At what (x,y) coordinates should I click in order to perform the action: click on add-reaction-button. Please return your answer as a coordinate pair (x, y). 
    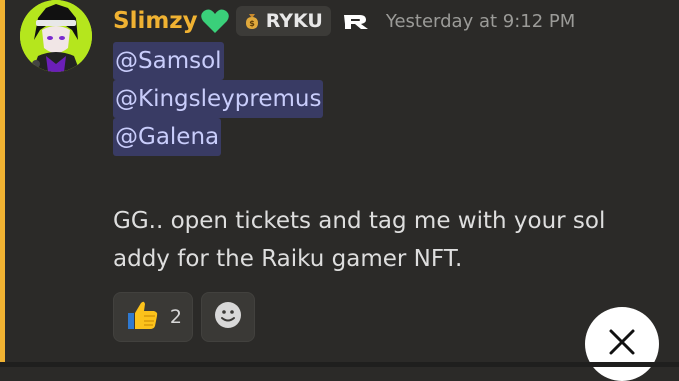
    Looking at the image, I should click on (228, 317).